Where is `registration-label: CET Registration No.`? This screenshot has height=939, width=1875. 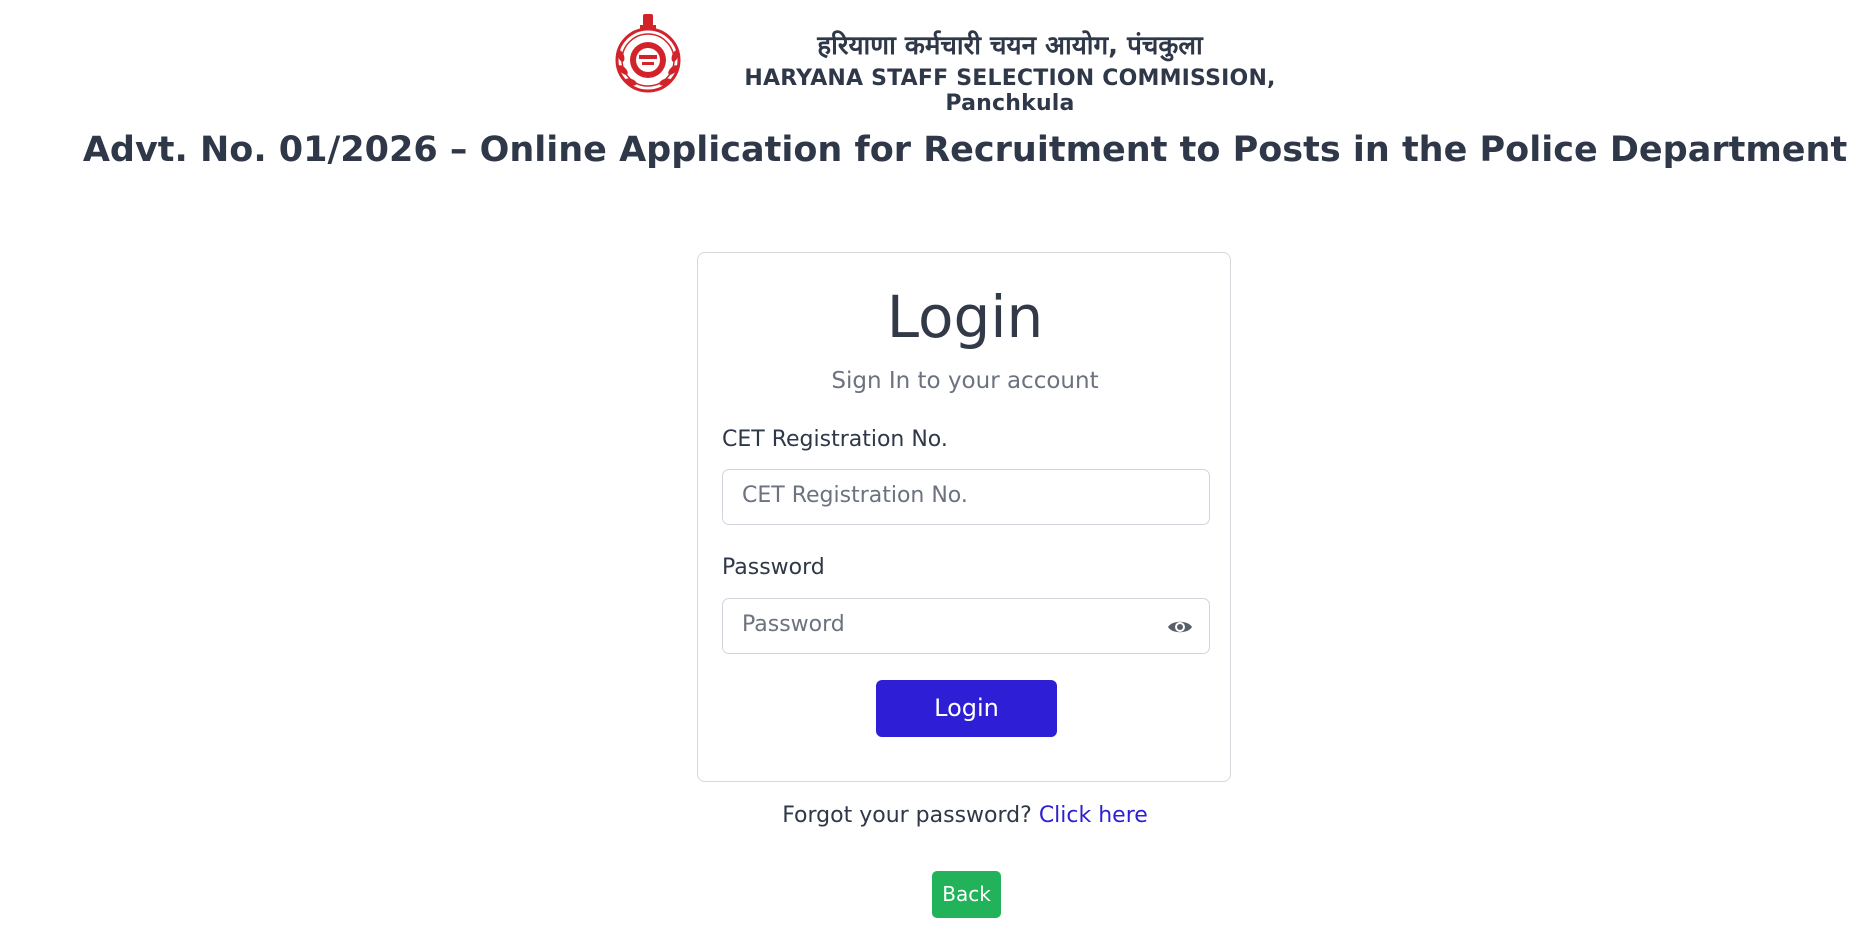
registration-label: CET Registration No. is located at coordinates (835, 439).